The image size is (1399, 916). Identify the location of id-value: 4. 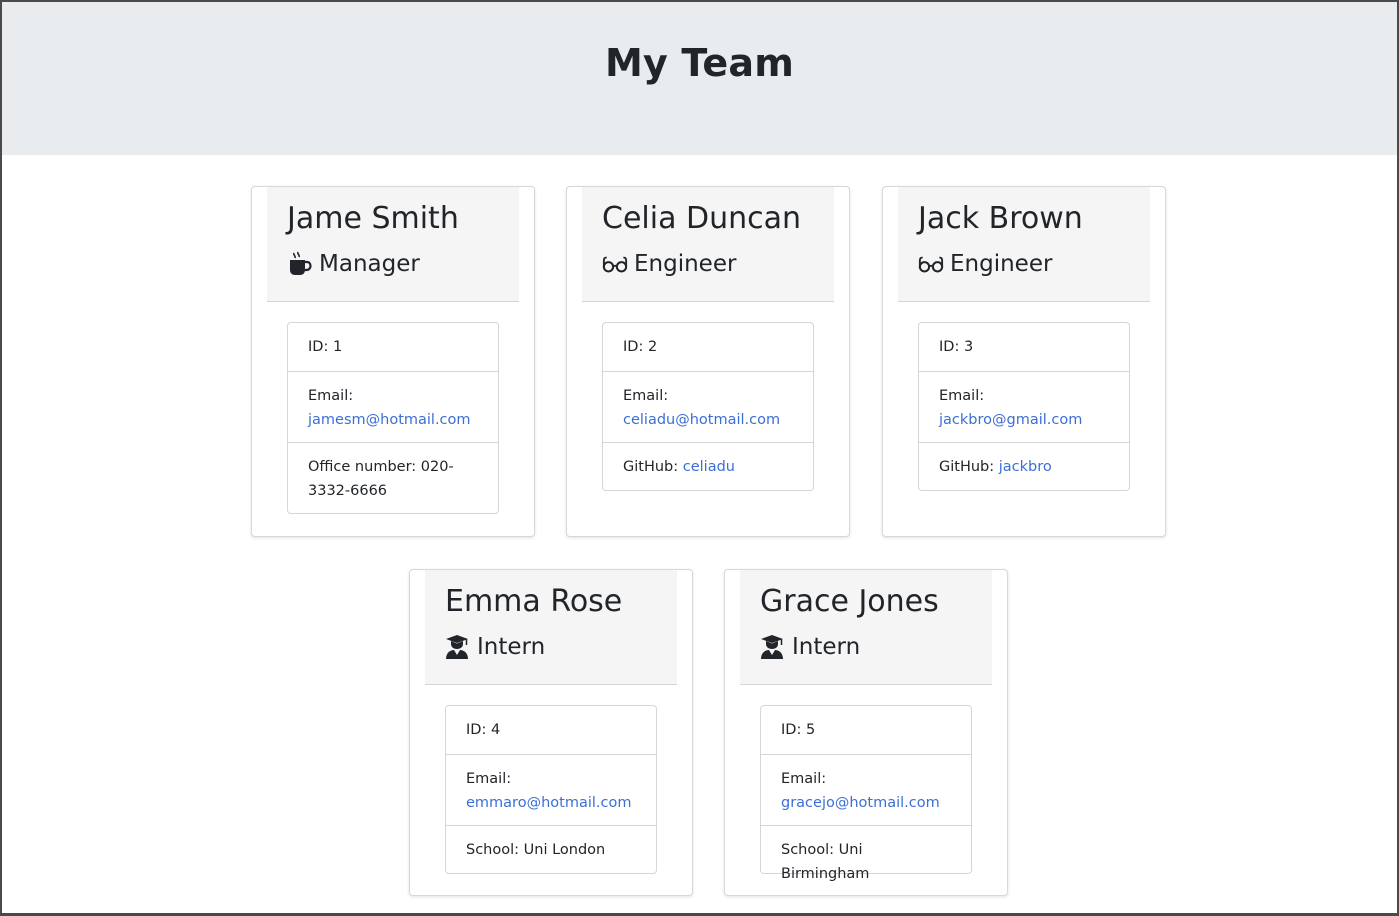
(495, 730).